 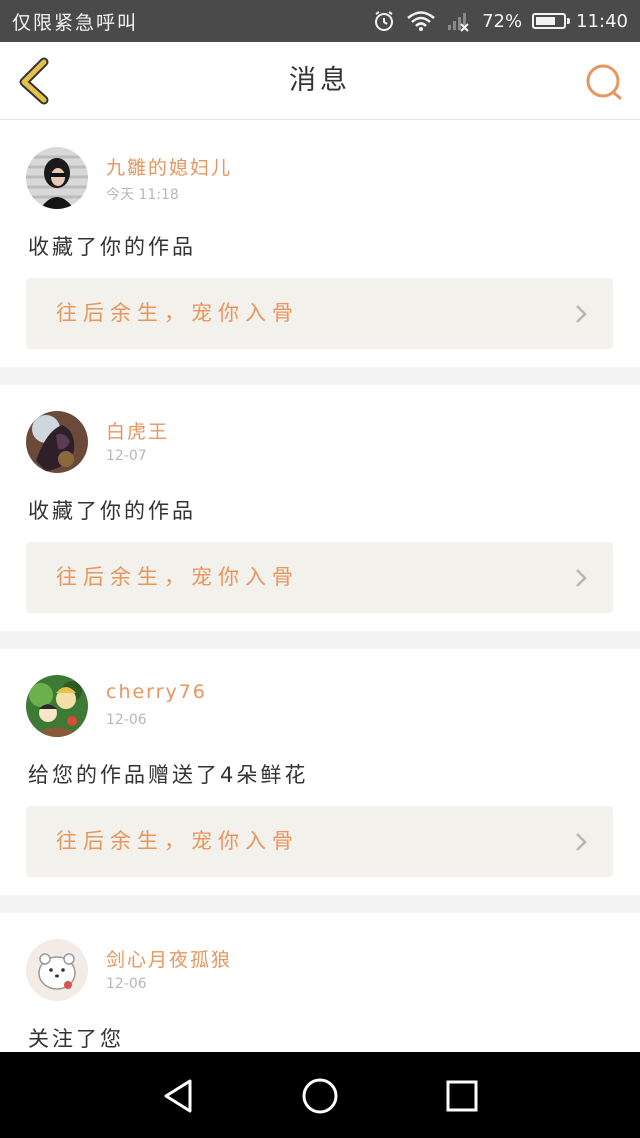 What do you see at coordinates (384, 21) in the screenshot?
I see `alarm-clock-icon` at bounding box center [384, 21].